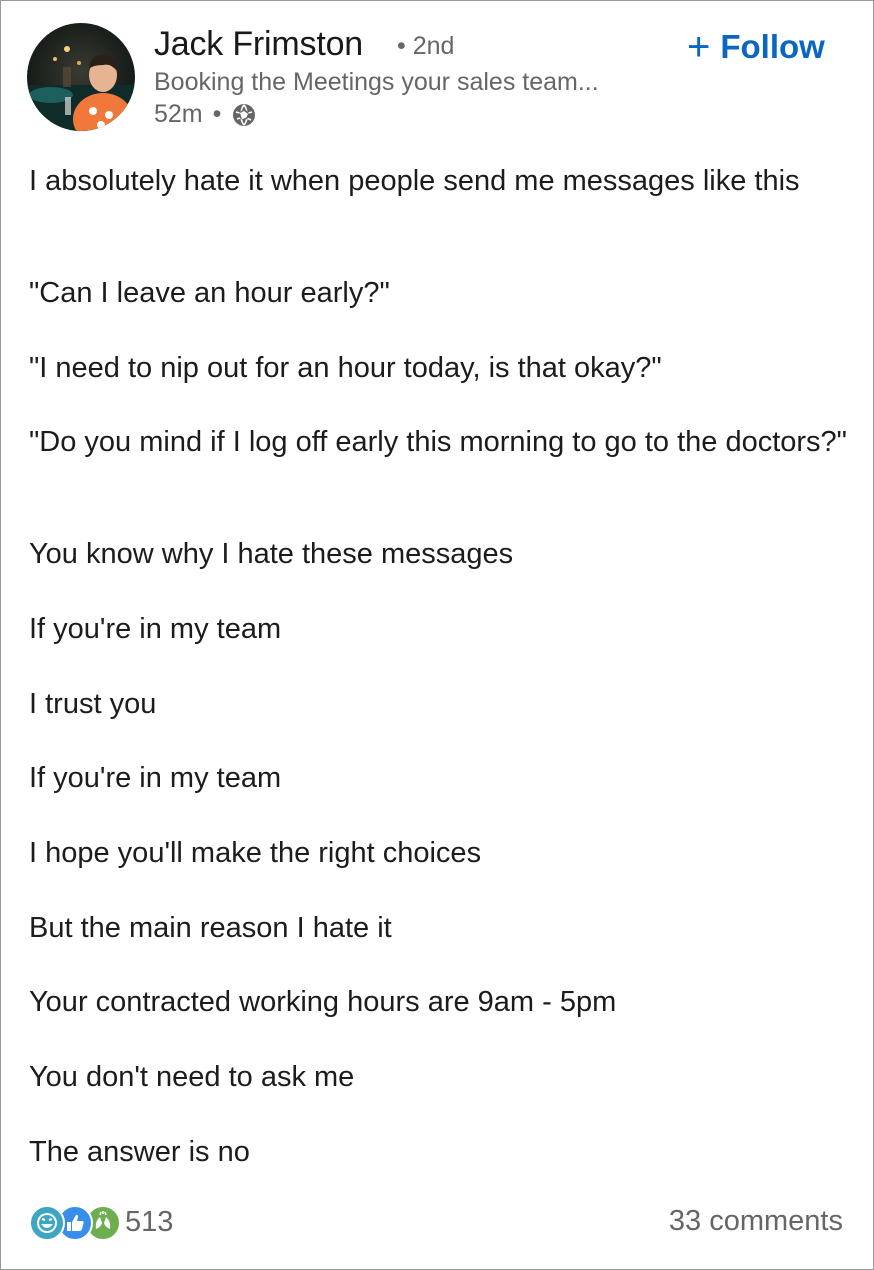 This screenshot has height=1270, width=874. What do you see at coordinates (209, 293) in the screenshot?
I see `post-paragraph: "Can I leave an hour early?"` at bounding box center [209, 293].